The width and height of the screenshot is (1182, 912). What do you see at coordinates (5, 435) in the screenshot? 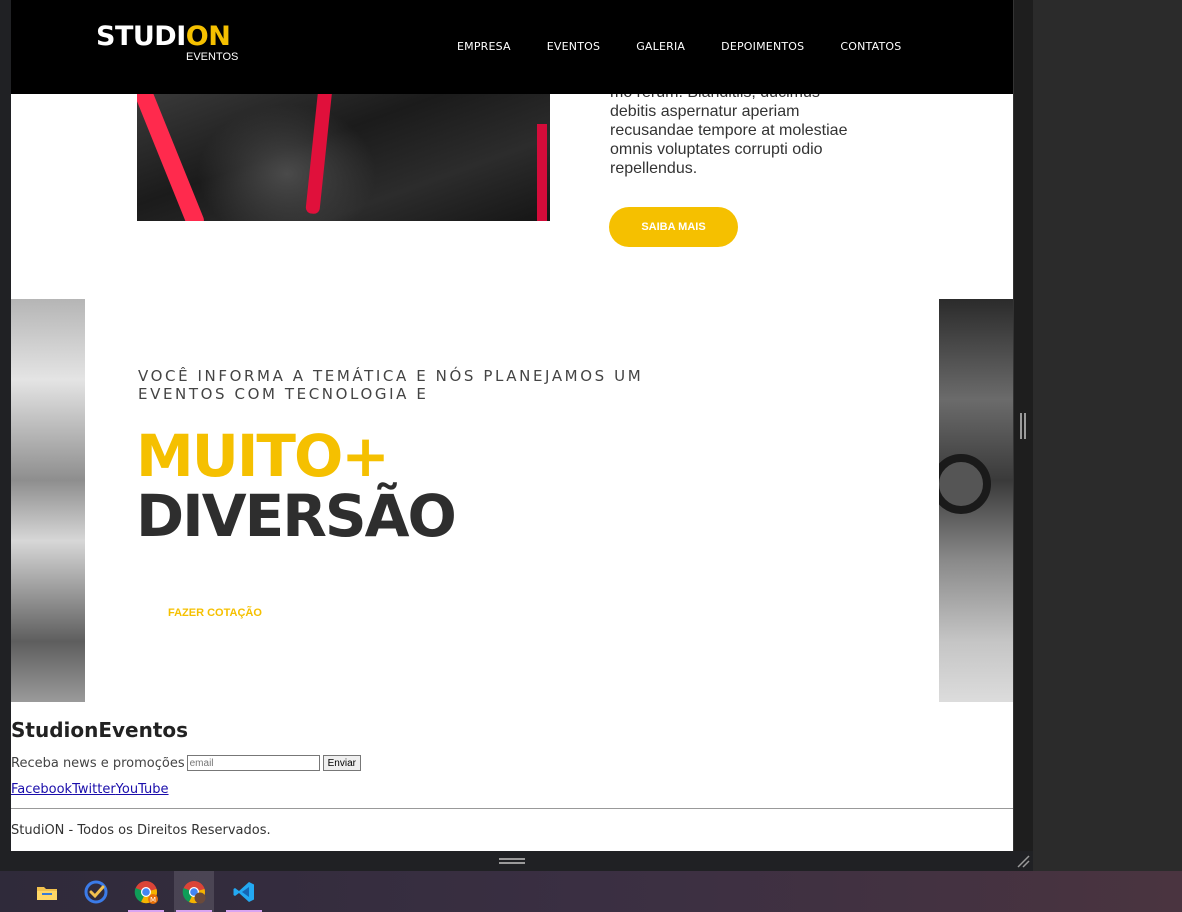
I see `window-left-edge` at bounding box center [5, 435].